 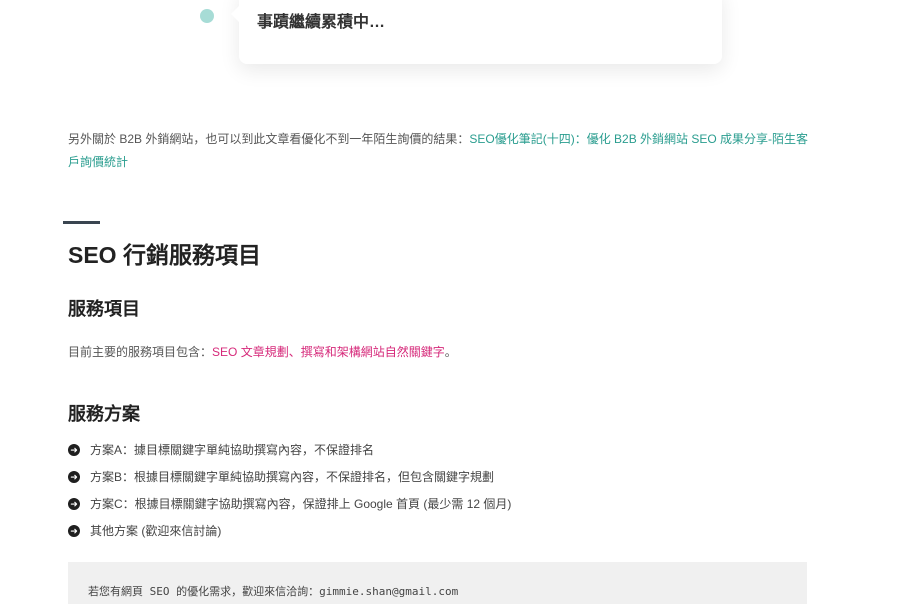 I want to click on services-prefix: 目前主要的服務項目包含：, so click(x=140, y=352).